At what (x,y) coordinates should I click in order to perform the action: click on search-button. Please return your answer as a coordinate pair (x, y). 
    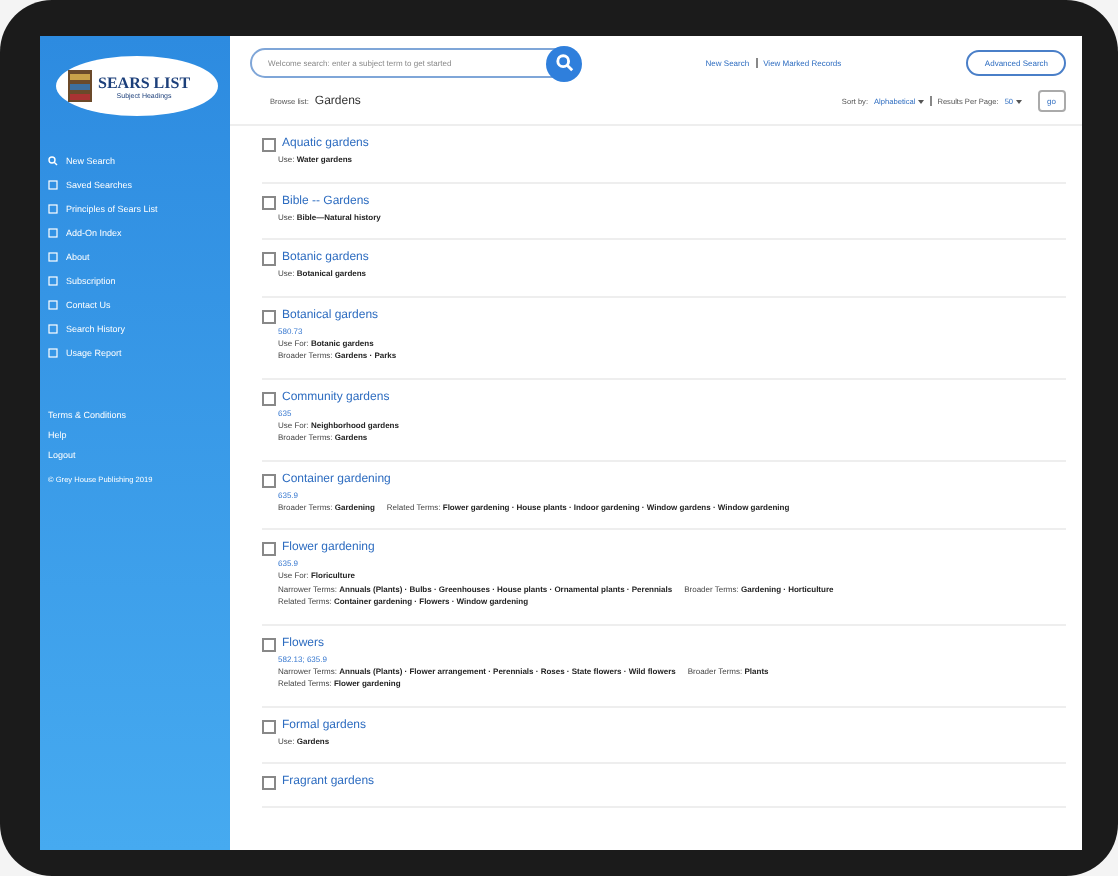
    Looking at the image, I should click on (564, 63).